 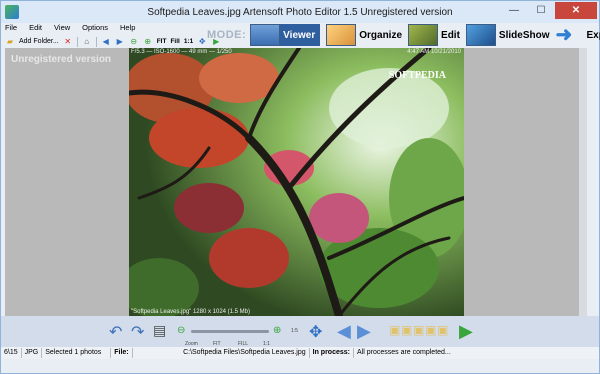 I want to click on export-arrow-icon: ➜, so click(x=564, y=35).